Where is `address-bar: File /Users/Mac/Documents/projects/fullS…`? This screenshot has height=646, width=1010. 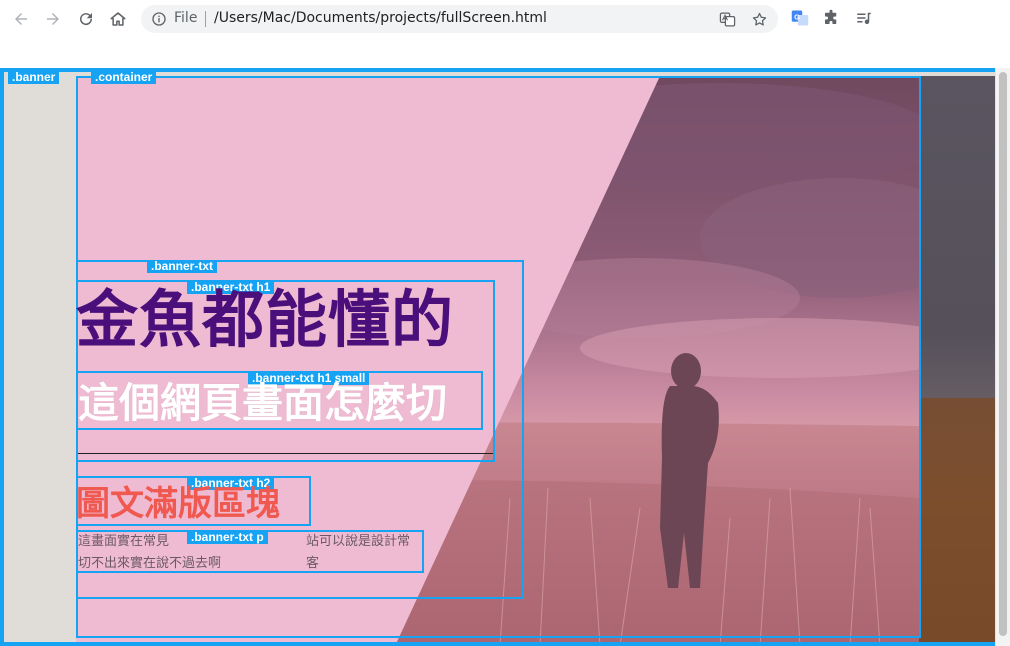
address-bar: File /Users/Mac/Documents/projects/fullS… is located at coordinates (459, 19).